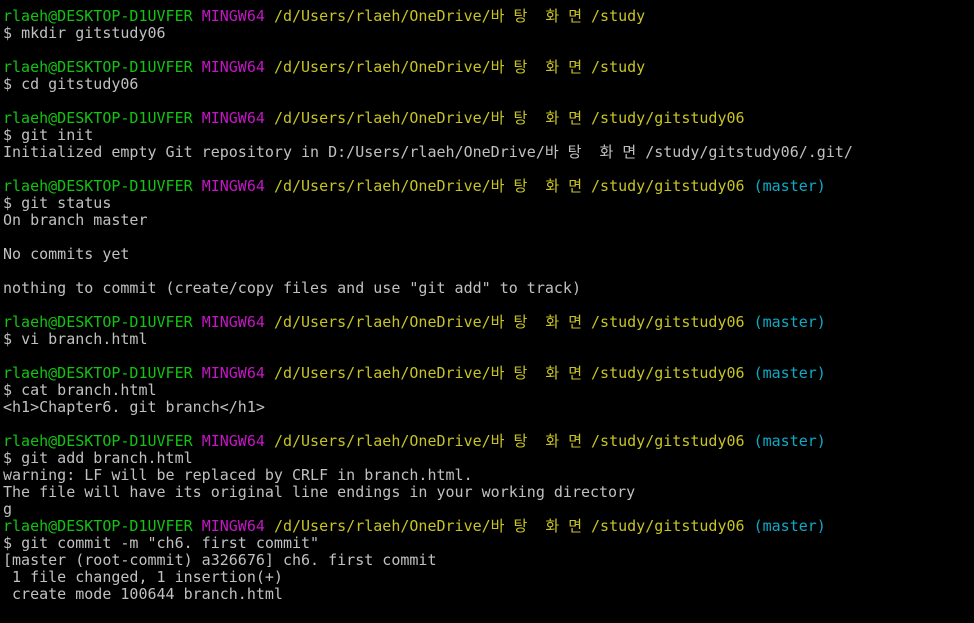 The height and width of the screenshot is (623, 974). I want to click on command-text: vi branch.html, so click(84, 339).